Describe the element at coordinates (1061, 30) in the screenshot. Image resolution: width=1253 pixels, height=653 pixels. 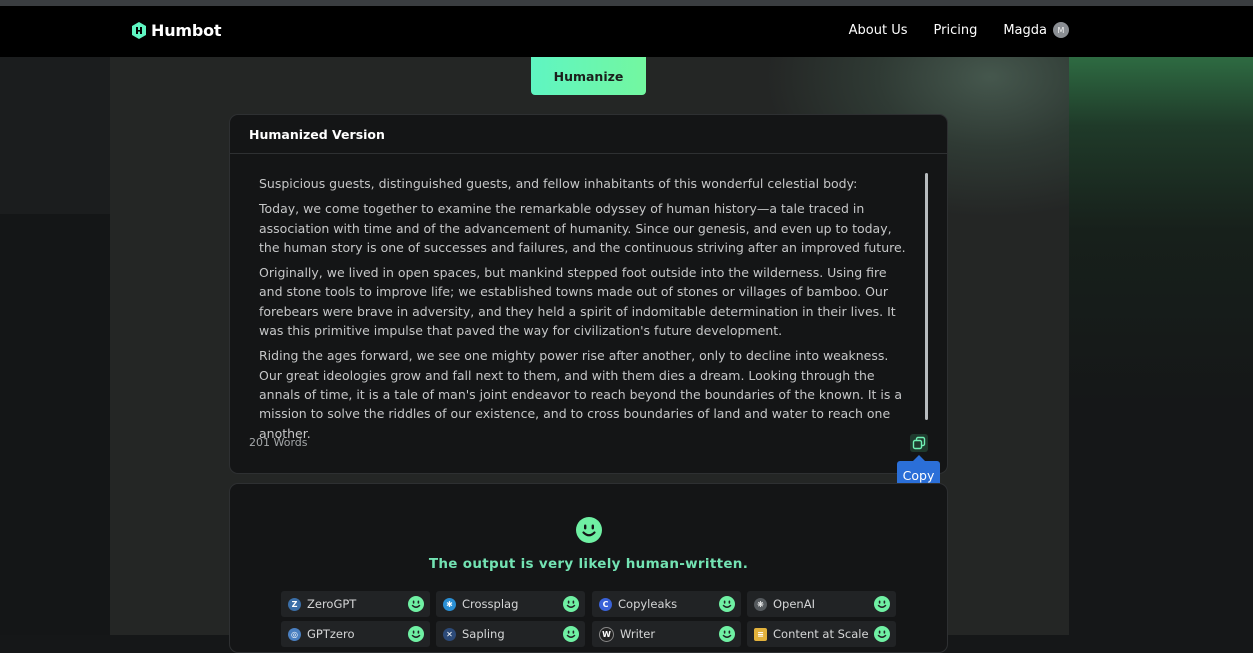
I see `avatar: M` at that location.